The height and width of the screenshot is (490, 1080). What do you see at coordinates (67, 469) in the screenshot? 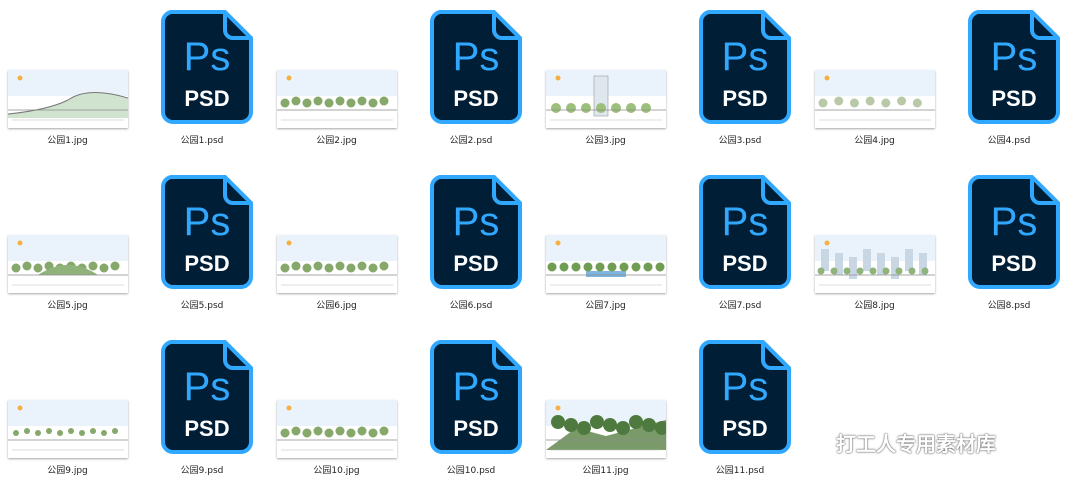
I see `file-name-label: 公园9.jpg` at bounding box center [67, 469].